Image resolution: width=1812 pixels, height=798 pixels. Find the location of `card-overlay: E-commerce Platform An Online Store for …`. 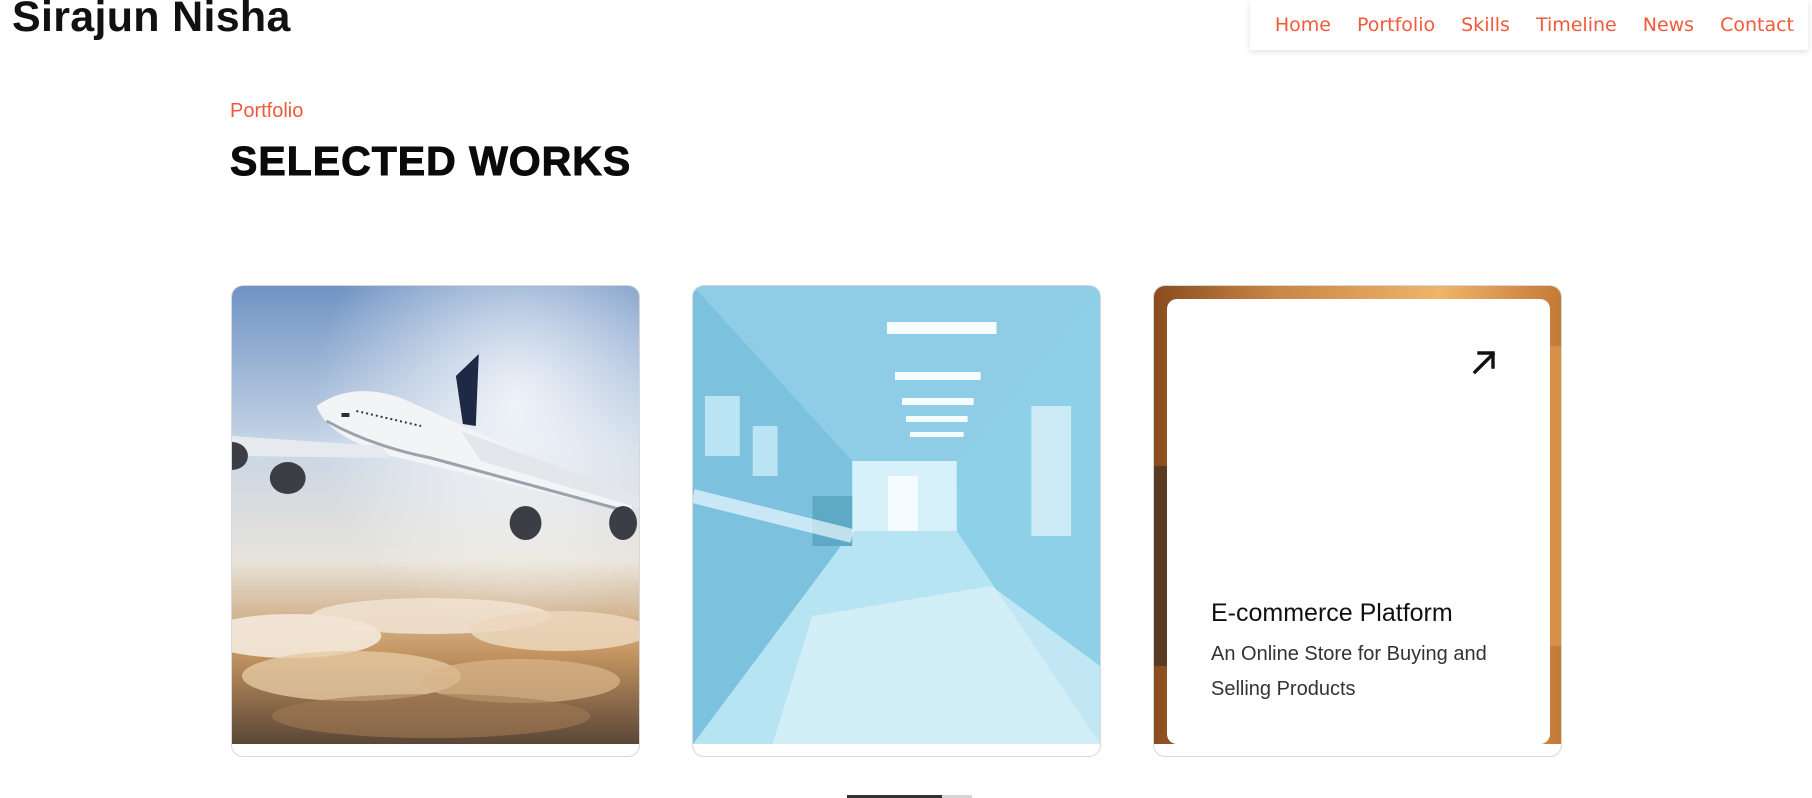

card-overlay: E-commerce Platform An Online Store for … is located at coordinates (1358, 521).